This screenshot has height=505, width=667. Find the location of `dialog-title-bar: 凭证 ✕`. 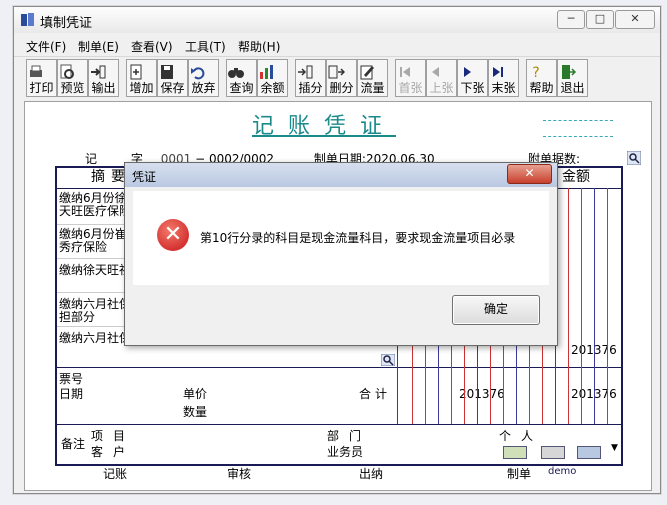

dialog-title-bar: 凭证 ✕ is located at coordinates (341, 175).